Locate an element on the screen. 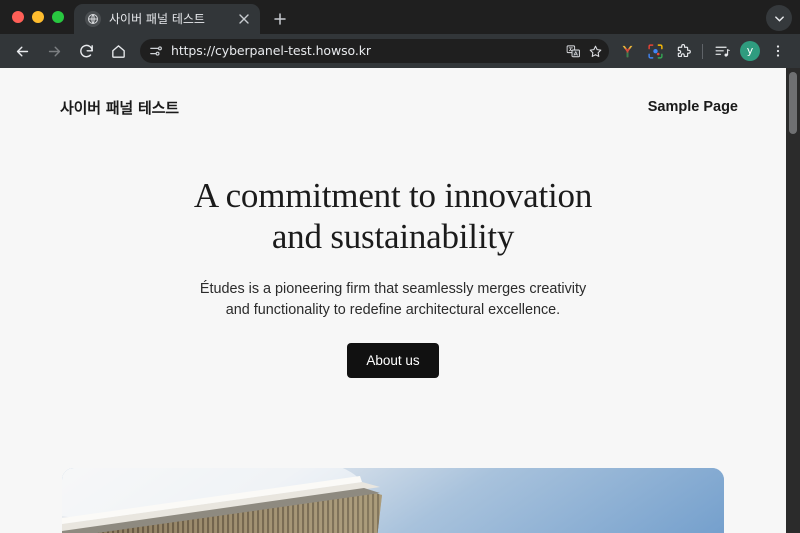 The image size is (800, 533). new-tab-button is located at coordinates (280, 19).